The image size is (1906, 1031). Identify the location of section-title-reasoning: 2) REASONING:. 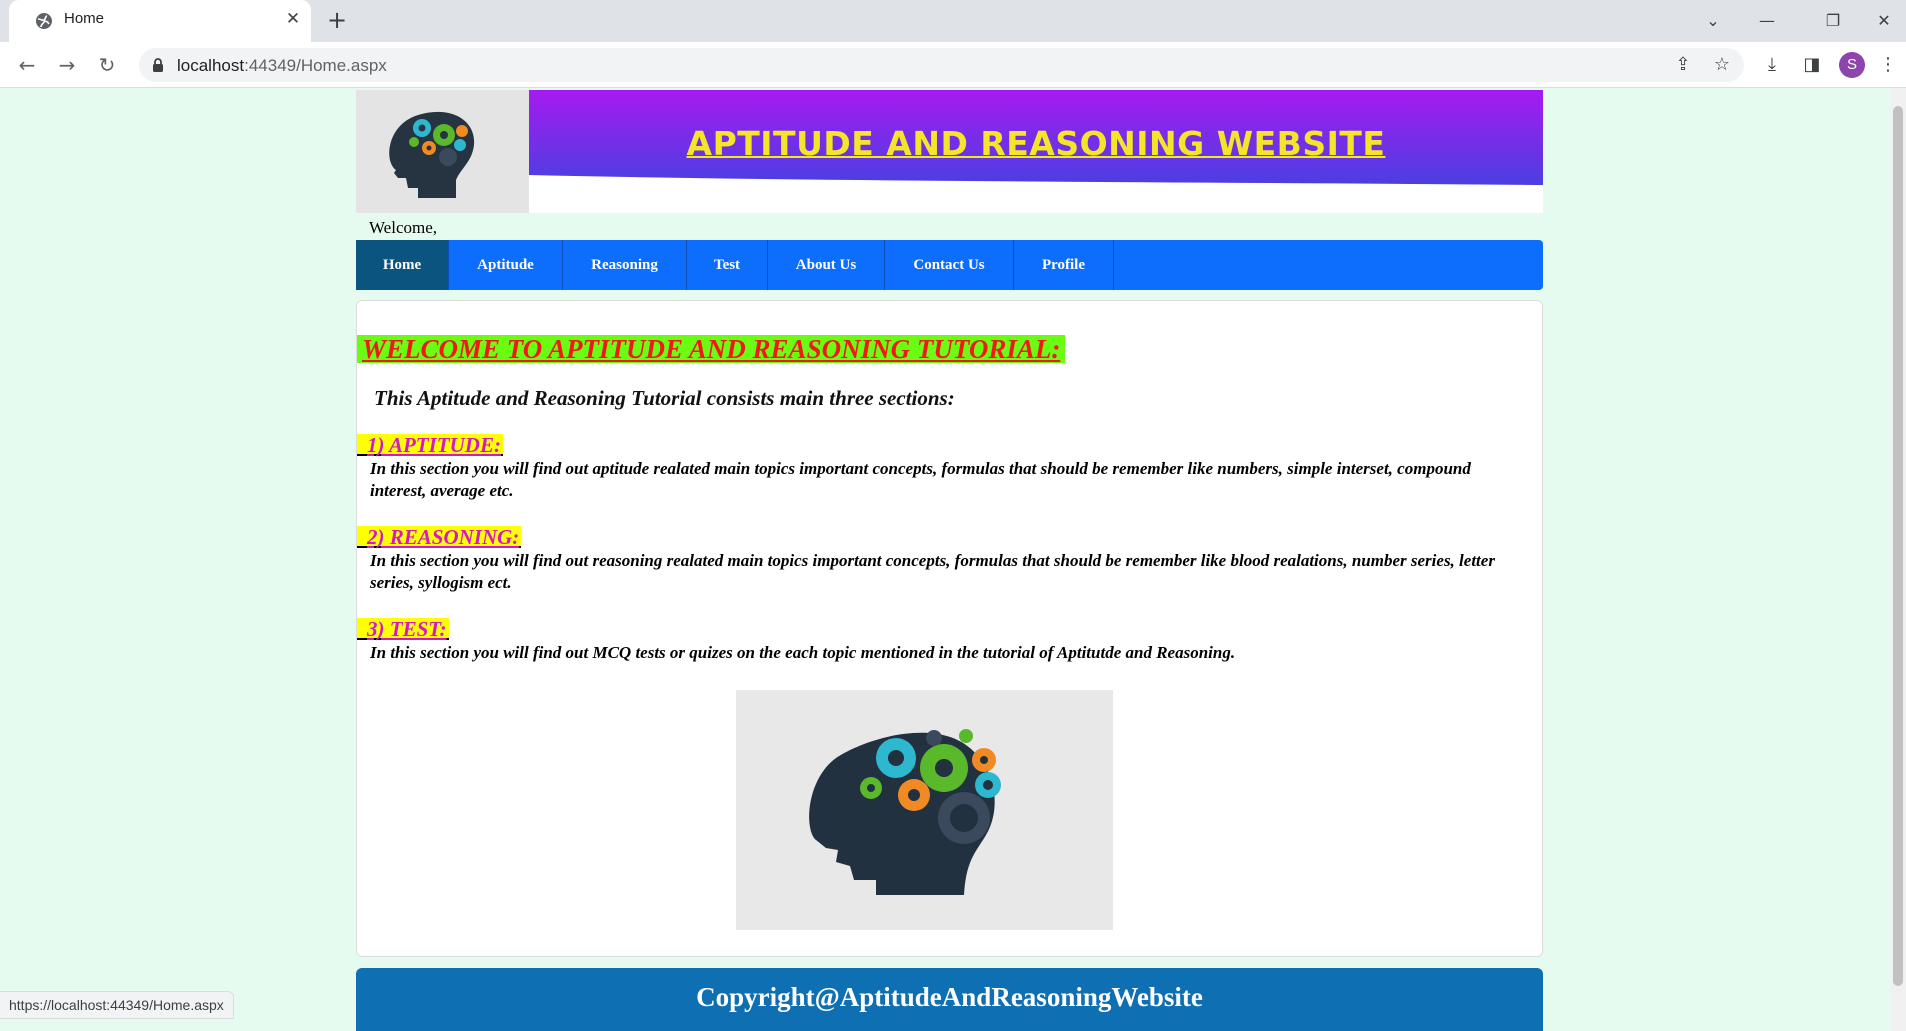
(439, 537).